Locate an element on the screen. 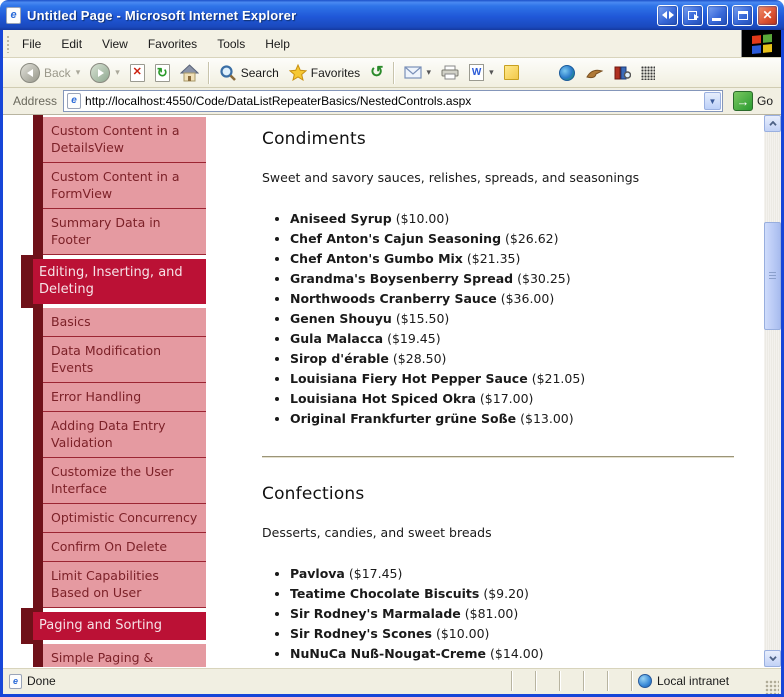 The width and height of the screenshot is (784, 697). sidebar-item-label: Optimistic Concurrency is located at coordinates (124, 517).